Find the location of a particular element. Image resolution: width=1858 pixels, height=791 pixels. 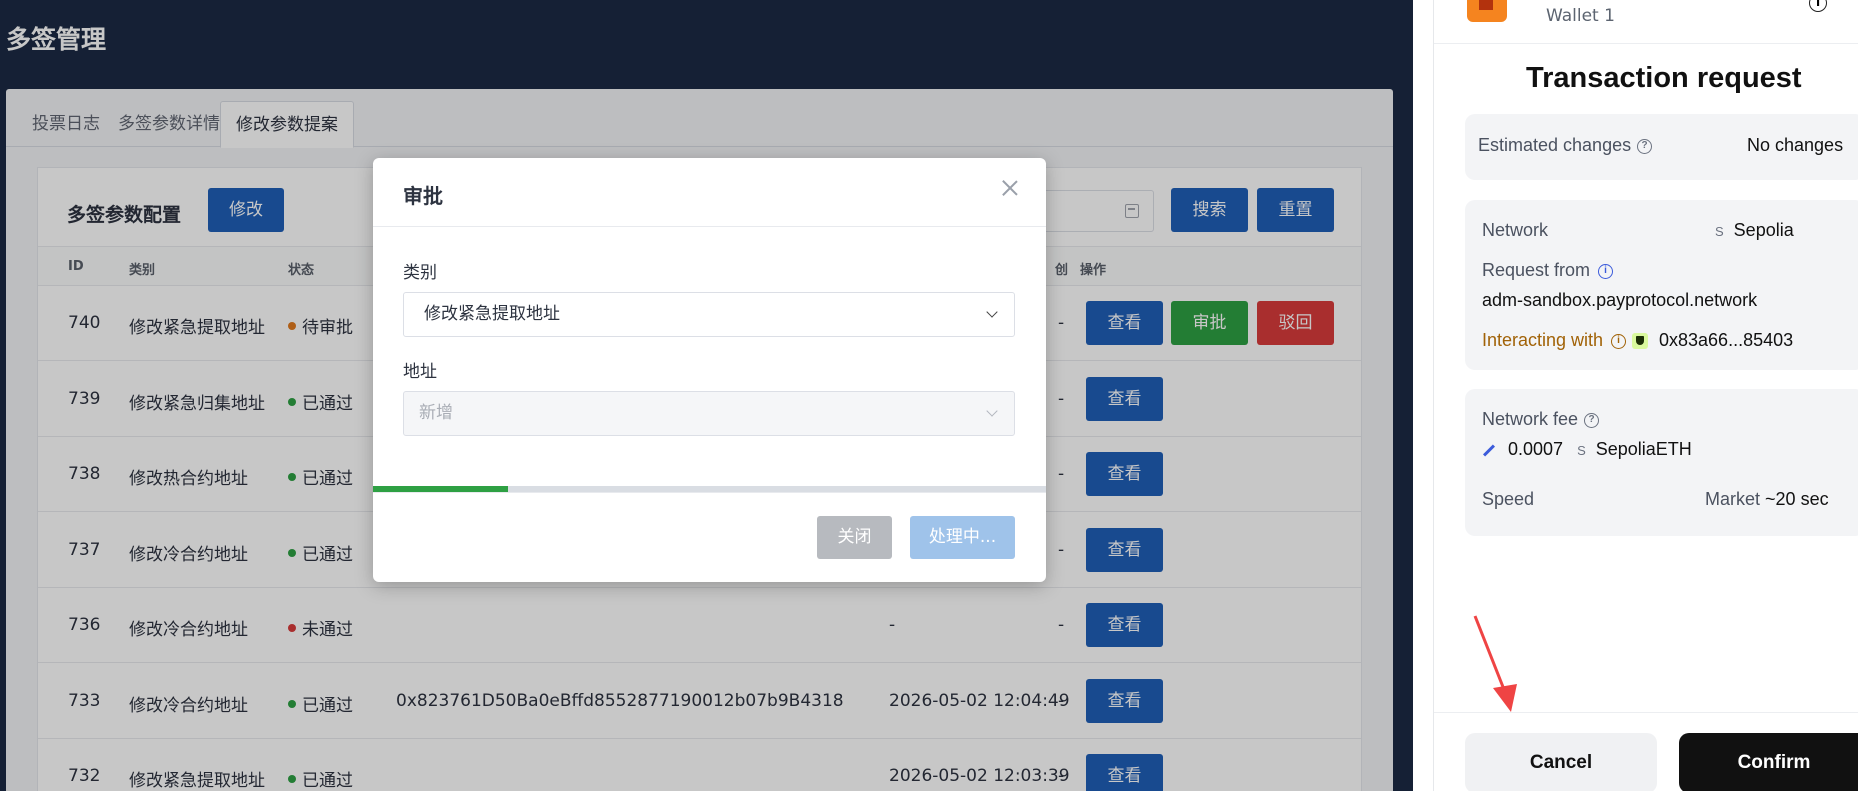

interacting-with-address: 0x83a66...85403 is located at coordinates (1726, 340).